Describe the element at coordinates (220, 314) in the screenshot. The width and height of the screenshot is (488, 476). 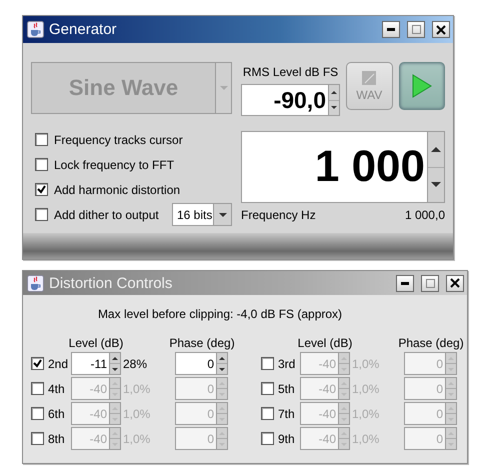
I see `clipping-note: Max level before clipping: -4,0 dB FS (approx)` at that location.